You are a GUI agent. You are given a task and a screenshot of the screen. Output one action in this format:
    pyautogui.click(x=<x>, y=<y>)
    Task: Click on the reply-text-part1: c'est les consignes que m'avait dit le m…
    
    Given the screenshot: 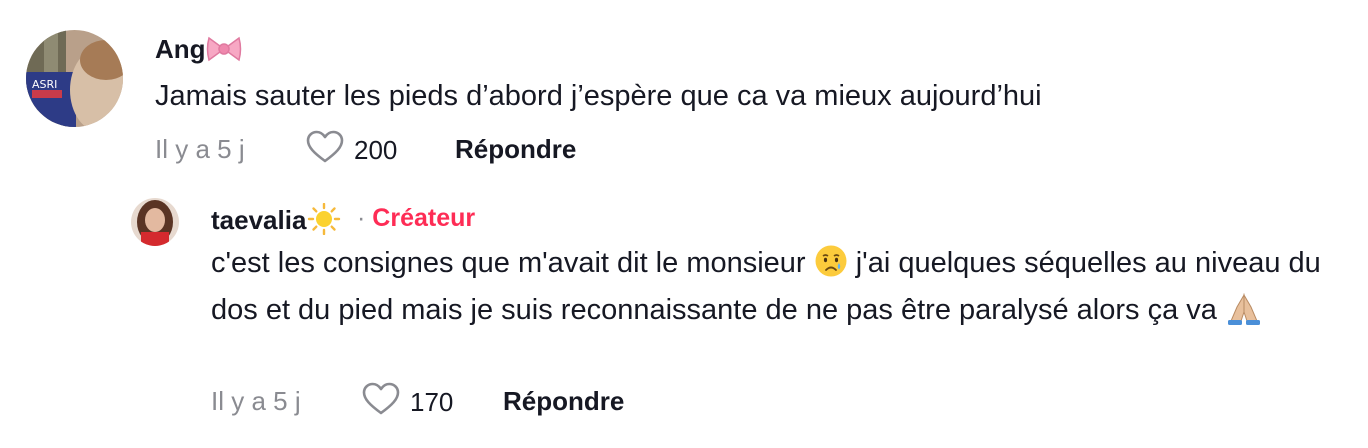 What is the action you would take?
    pyautogui.click(x=508, y=263)
    